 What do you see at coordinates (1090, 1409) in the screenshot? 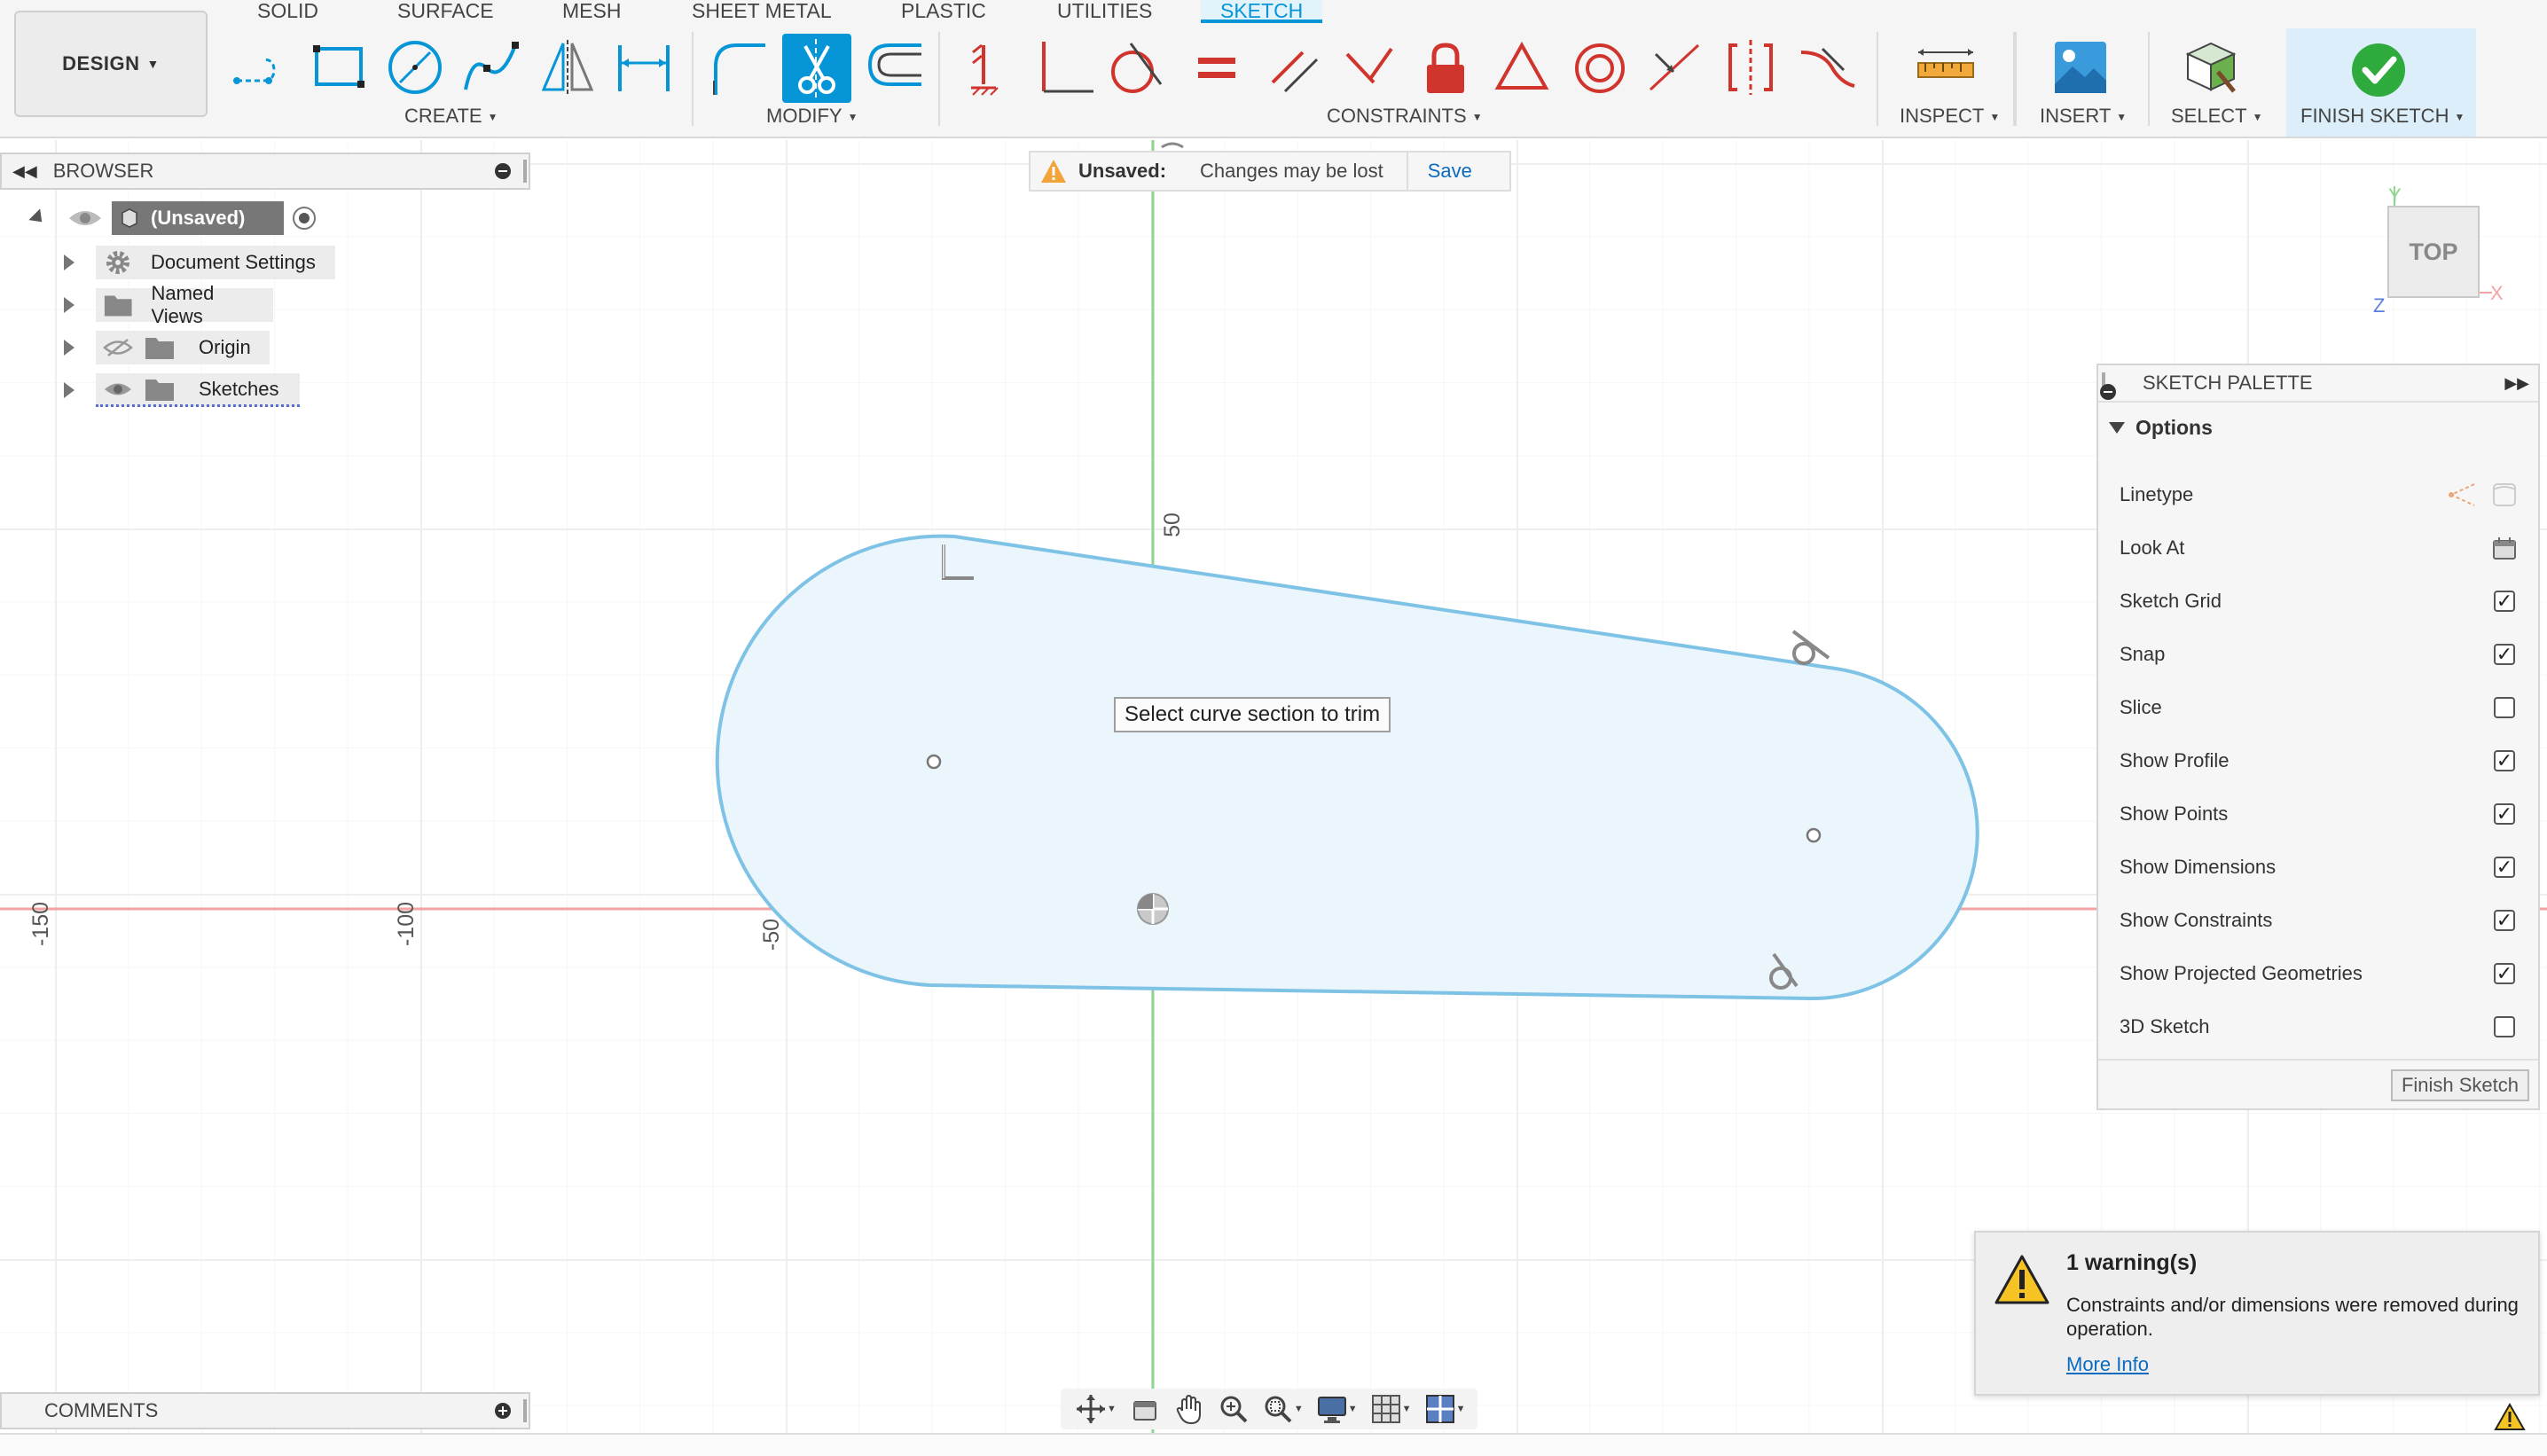
I see `orbit-icon` at bounding box center [1090, 1409].